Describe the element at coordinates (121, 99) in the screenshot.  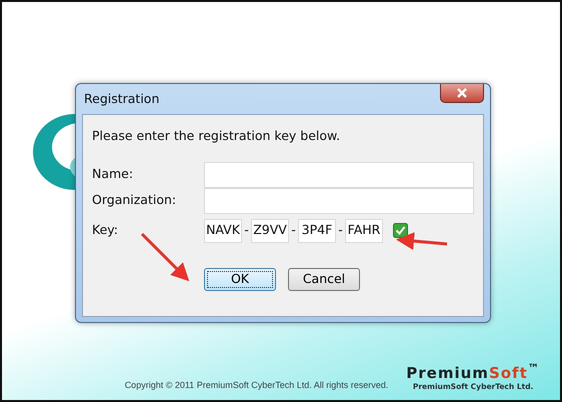
I see `window-title: Registration` at that location.